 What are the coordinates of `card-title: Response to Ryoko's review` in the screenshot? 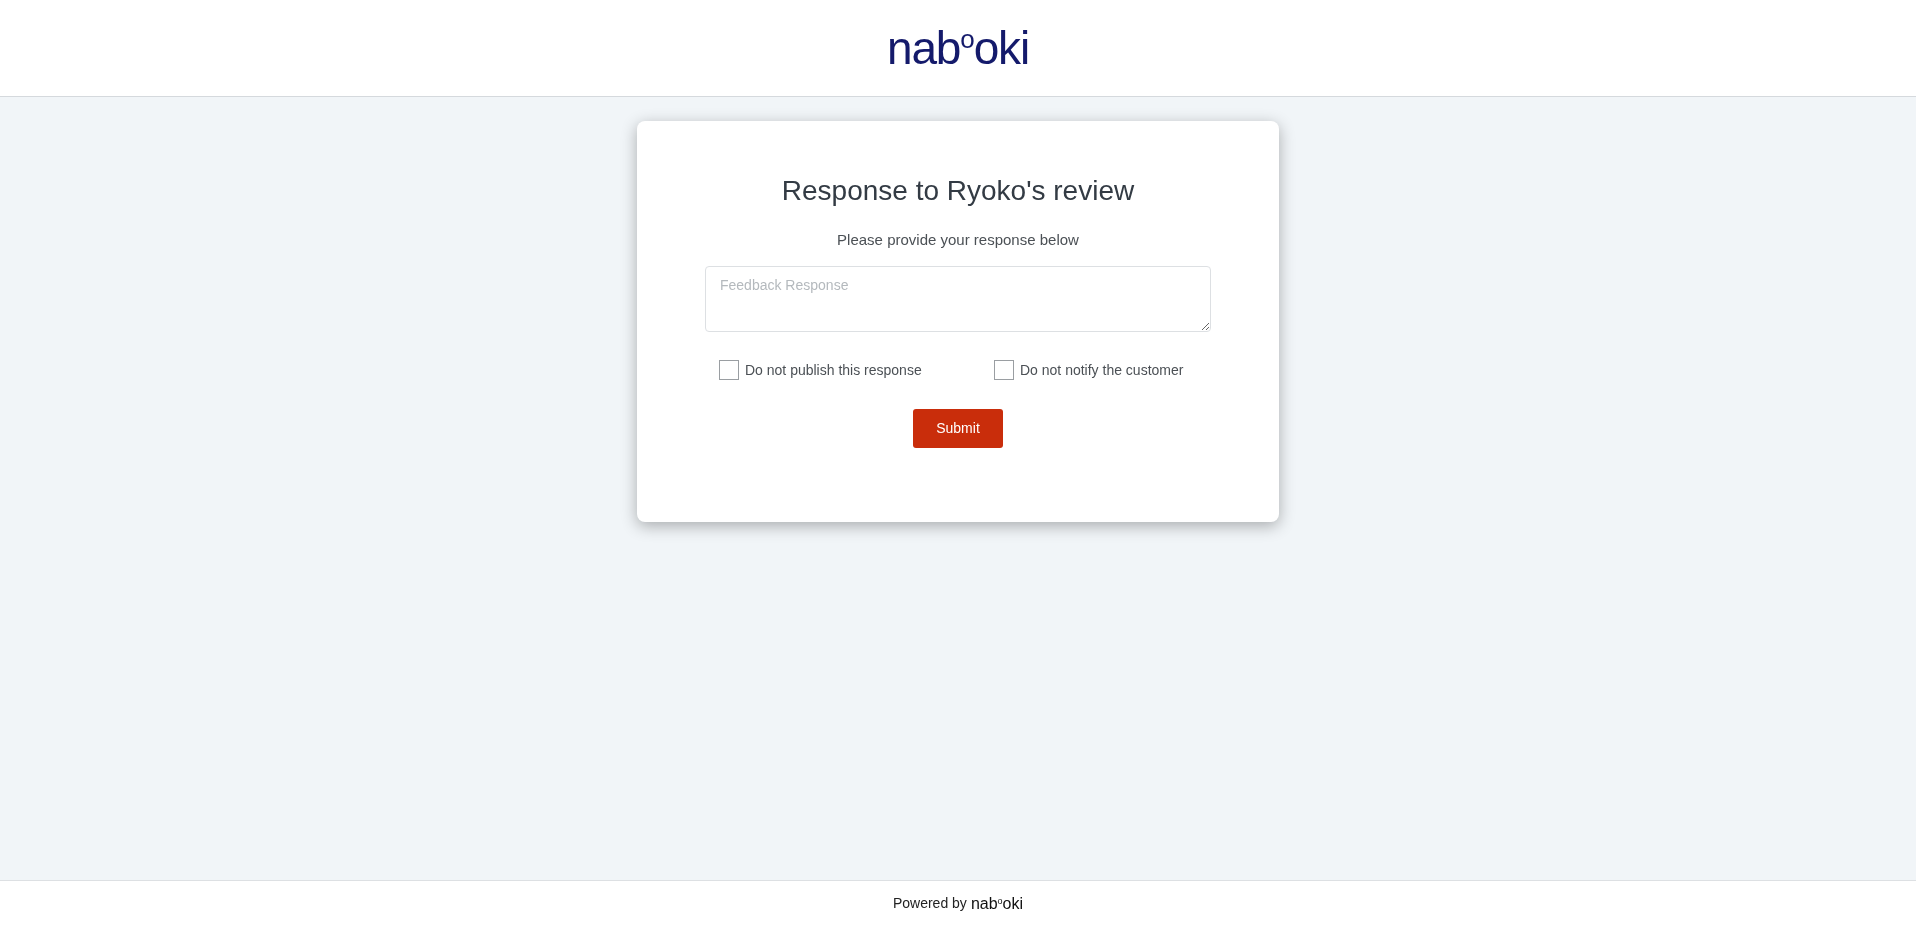 It's located at (958, 191).